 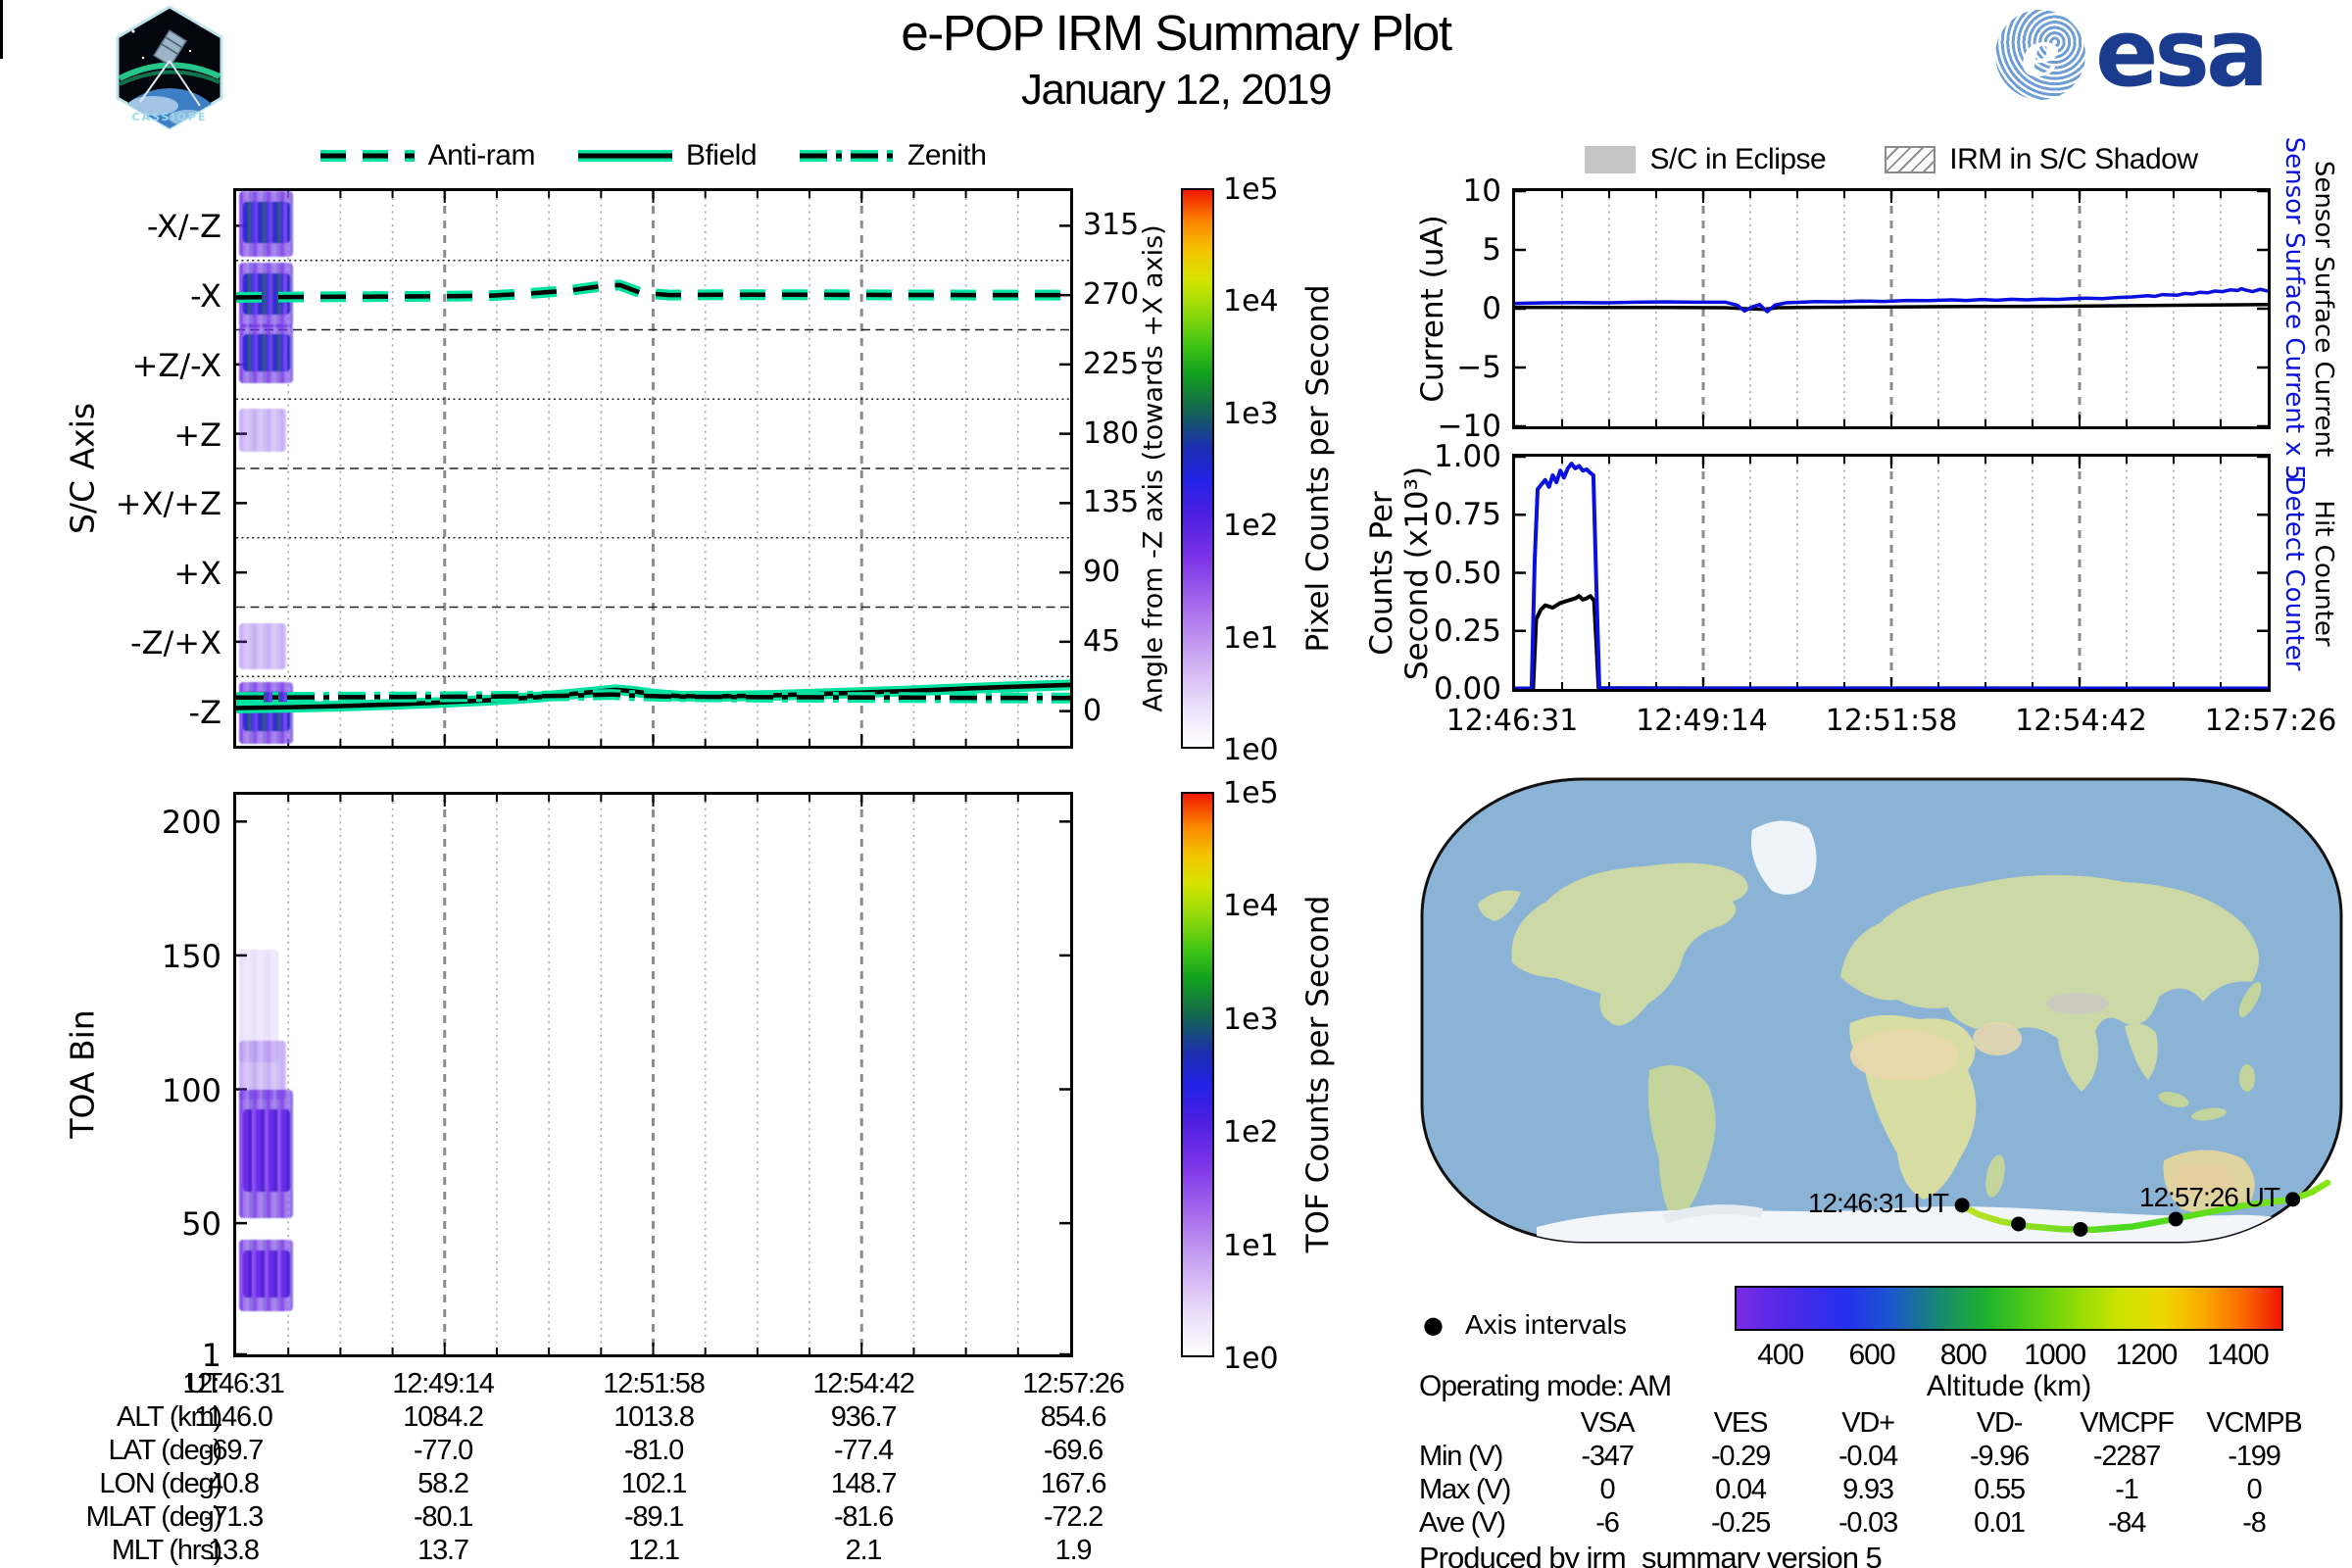 What do you see at coordinates (1467, 689) in the screenshot?
I see `counts-ytick-label: 0.00` at bounding box center [1467, 689].